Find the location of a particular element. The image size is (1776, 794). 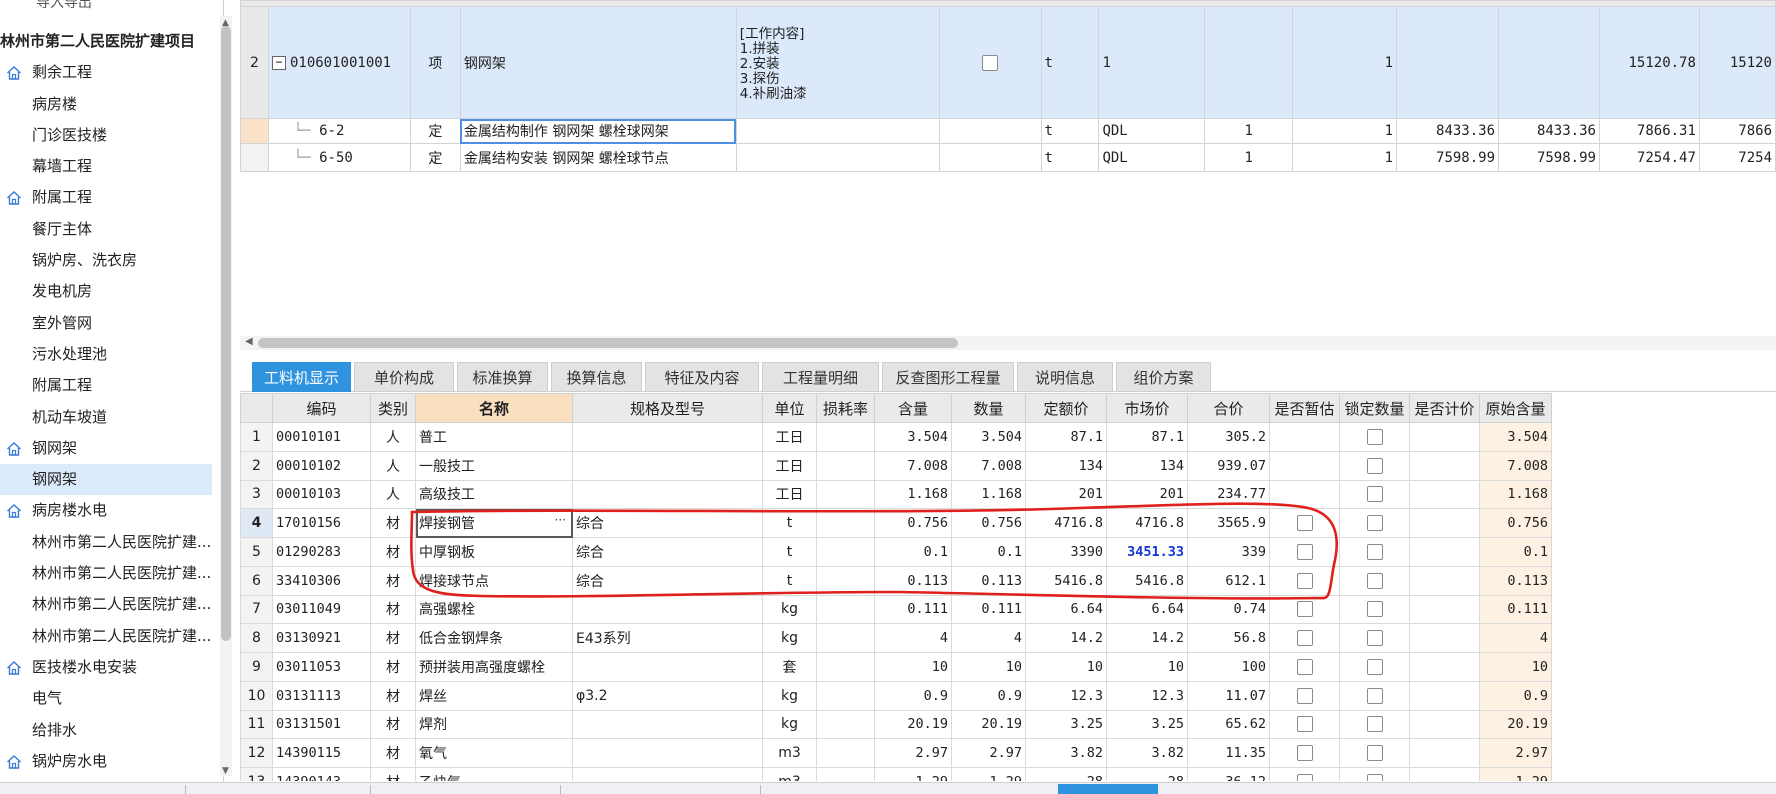

column-header: 市场价 is located at coordinates (1147, 408).